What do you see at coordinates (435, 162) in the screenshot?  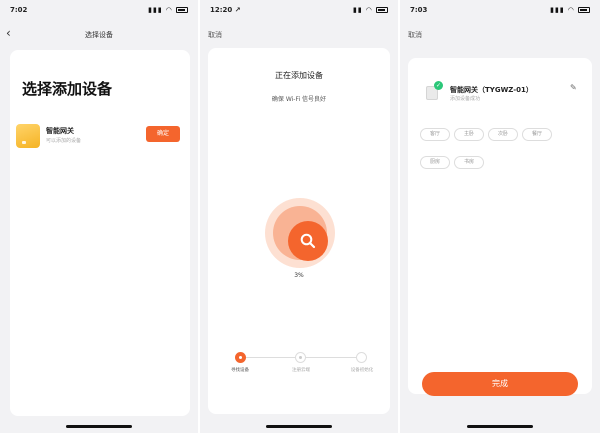 I see `room-chip: 厨房` at bounding box center [435, 162].